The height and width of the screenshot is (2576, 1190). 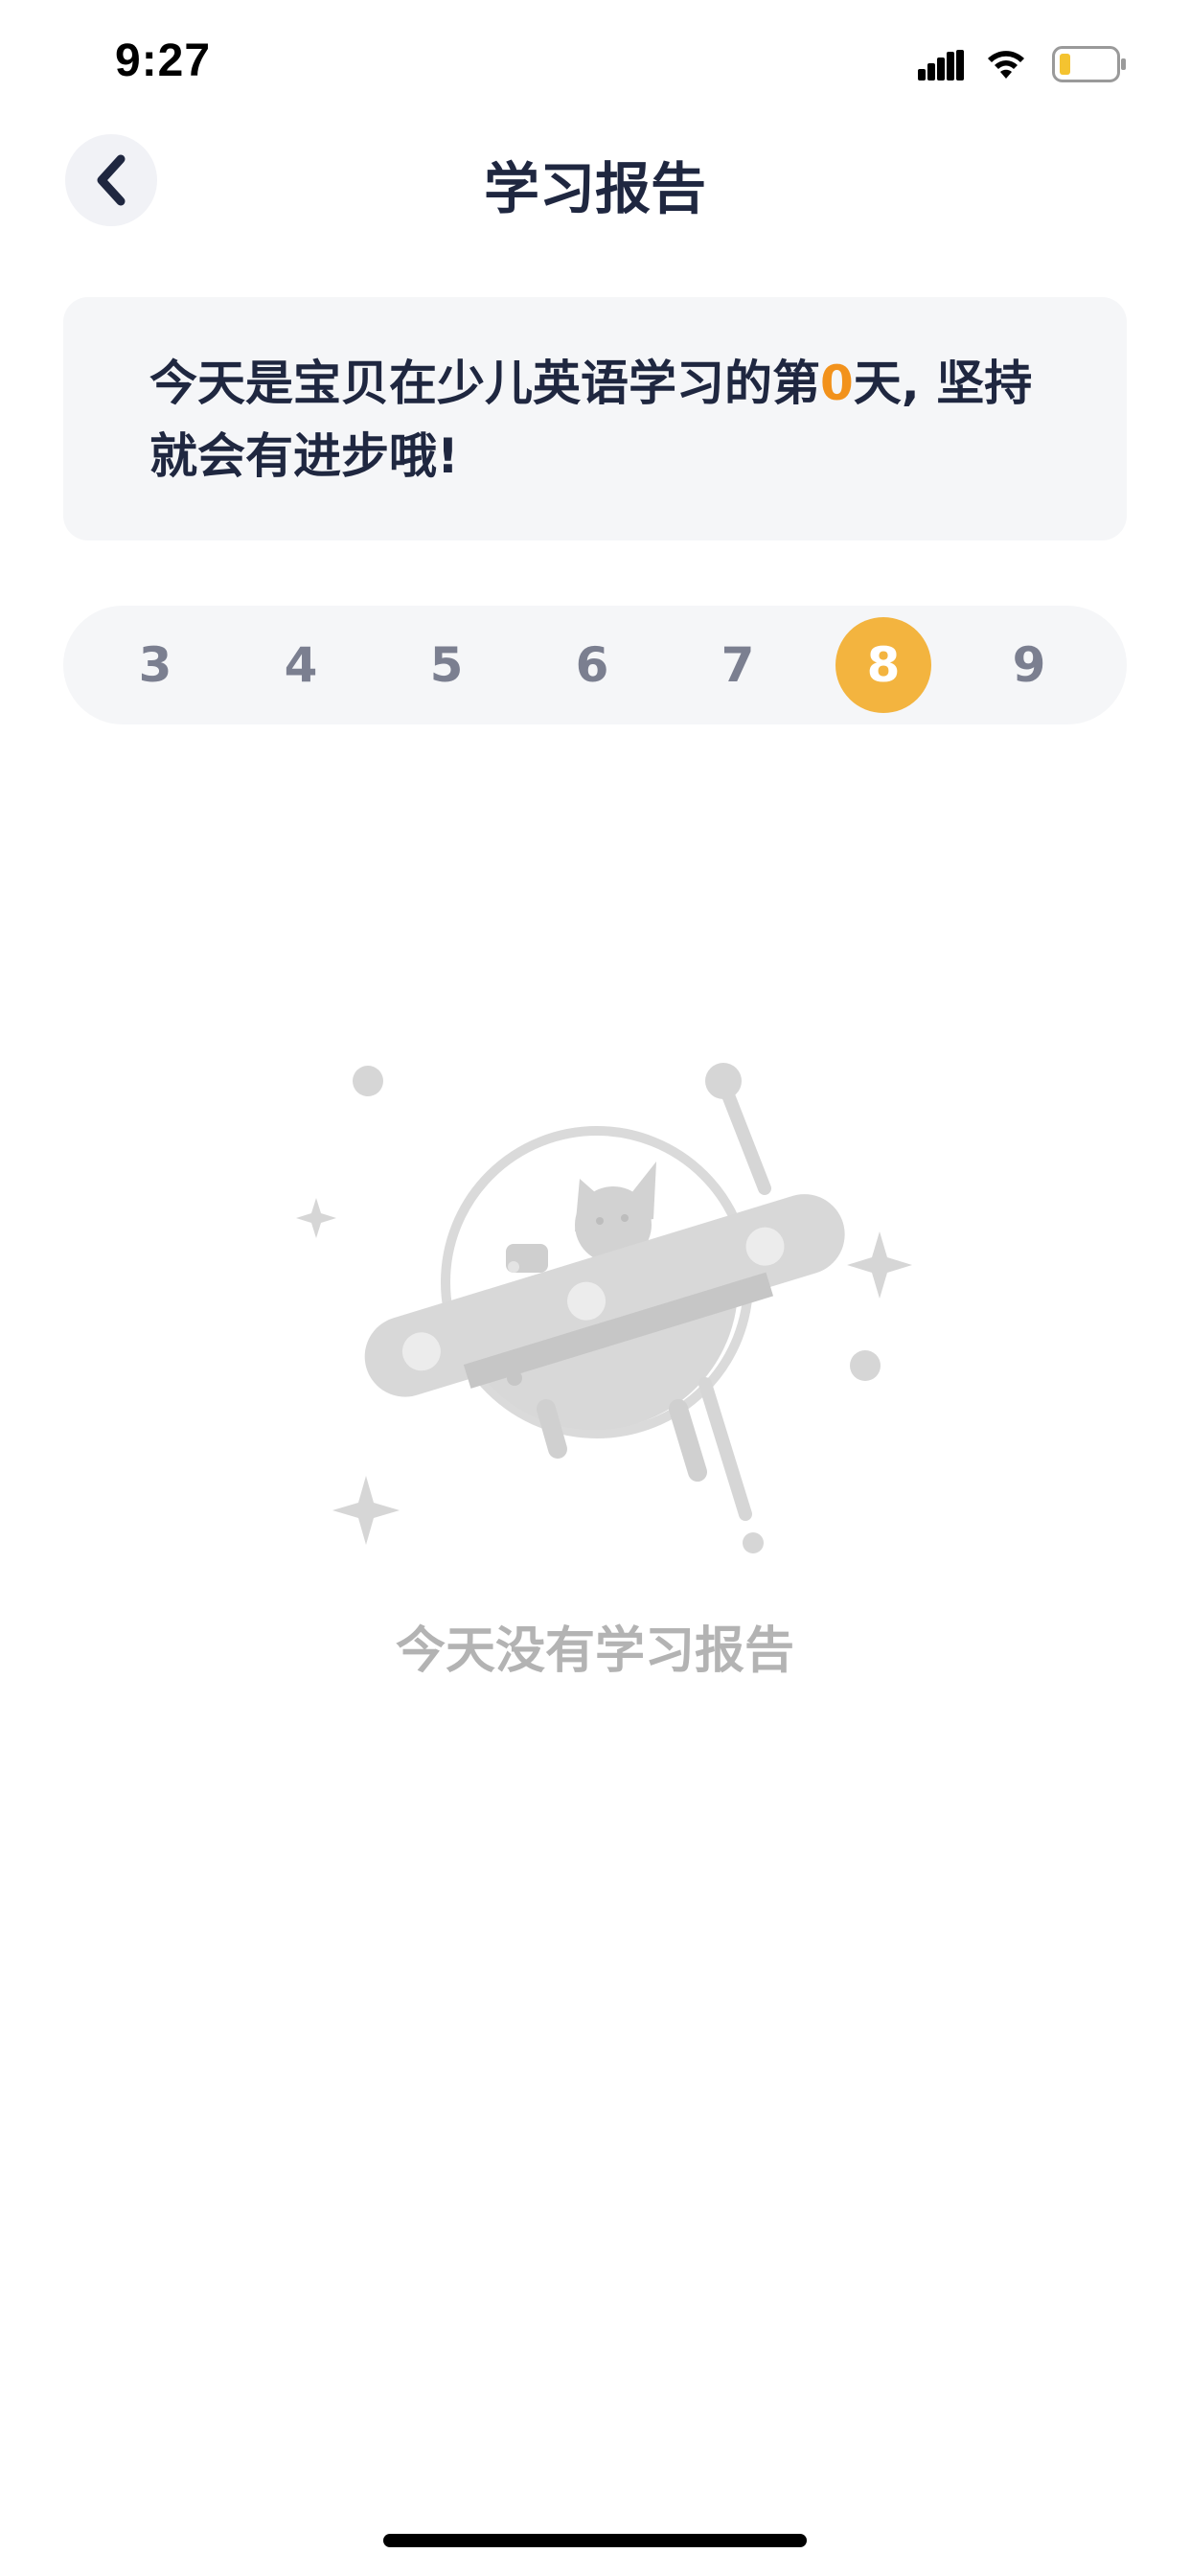 What do you see at coordinates (1089, 64) in the screenshot?
I see `battery-icon` at bounding box center [1089, 64].